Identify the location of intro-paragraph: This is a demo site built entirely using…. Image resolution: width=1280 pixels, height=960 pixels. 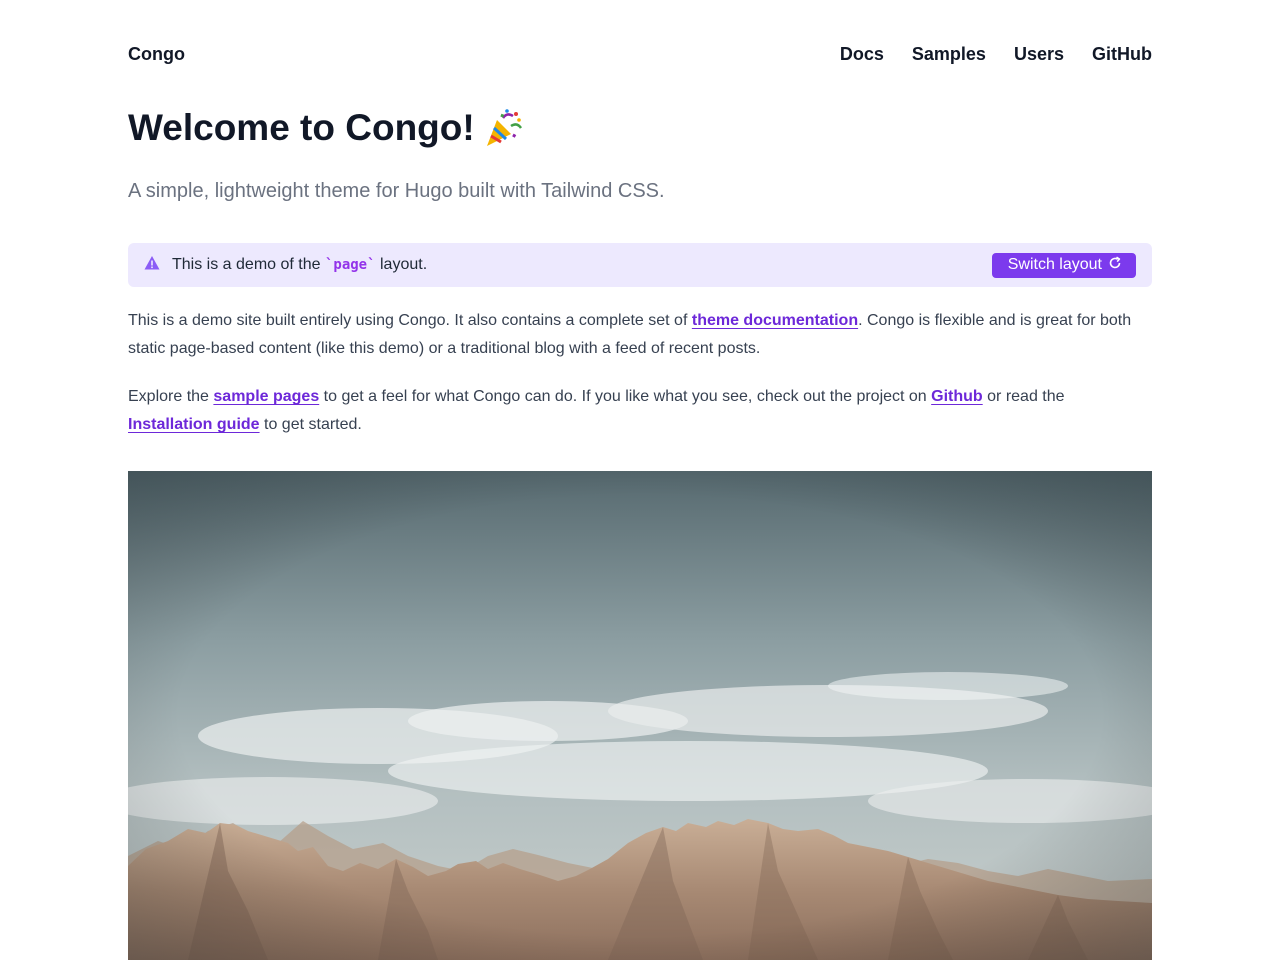
(640, 335).